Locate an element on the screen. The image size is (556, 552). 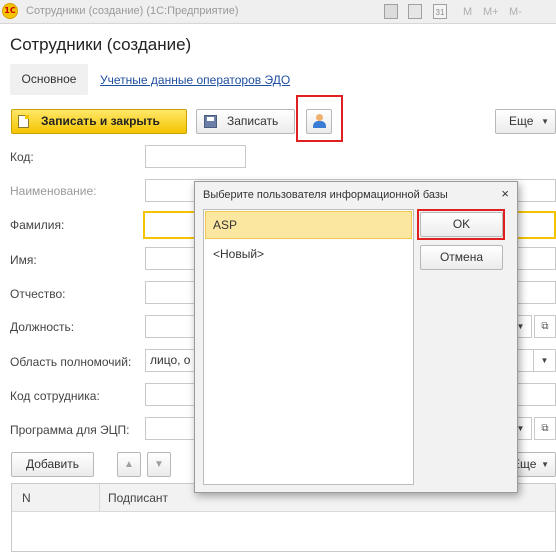
save-and-close-button: Записать и закрыть is located at coordinates (99, 121).